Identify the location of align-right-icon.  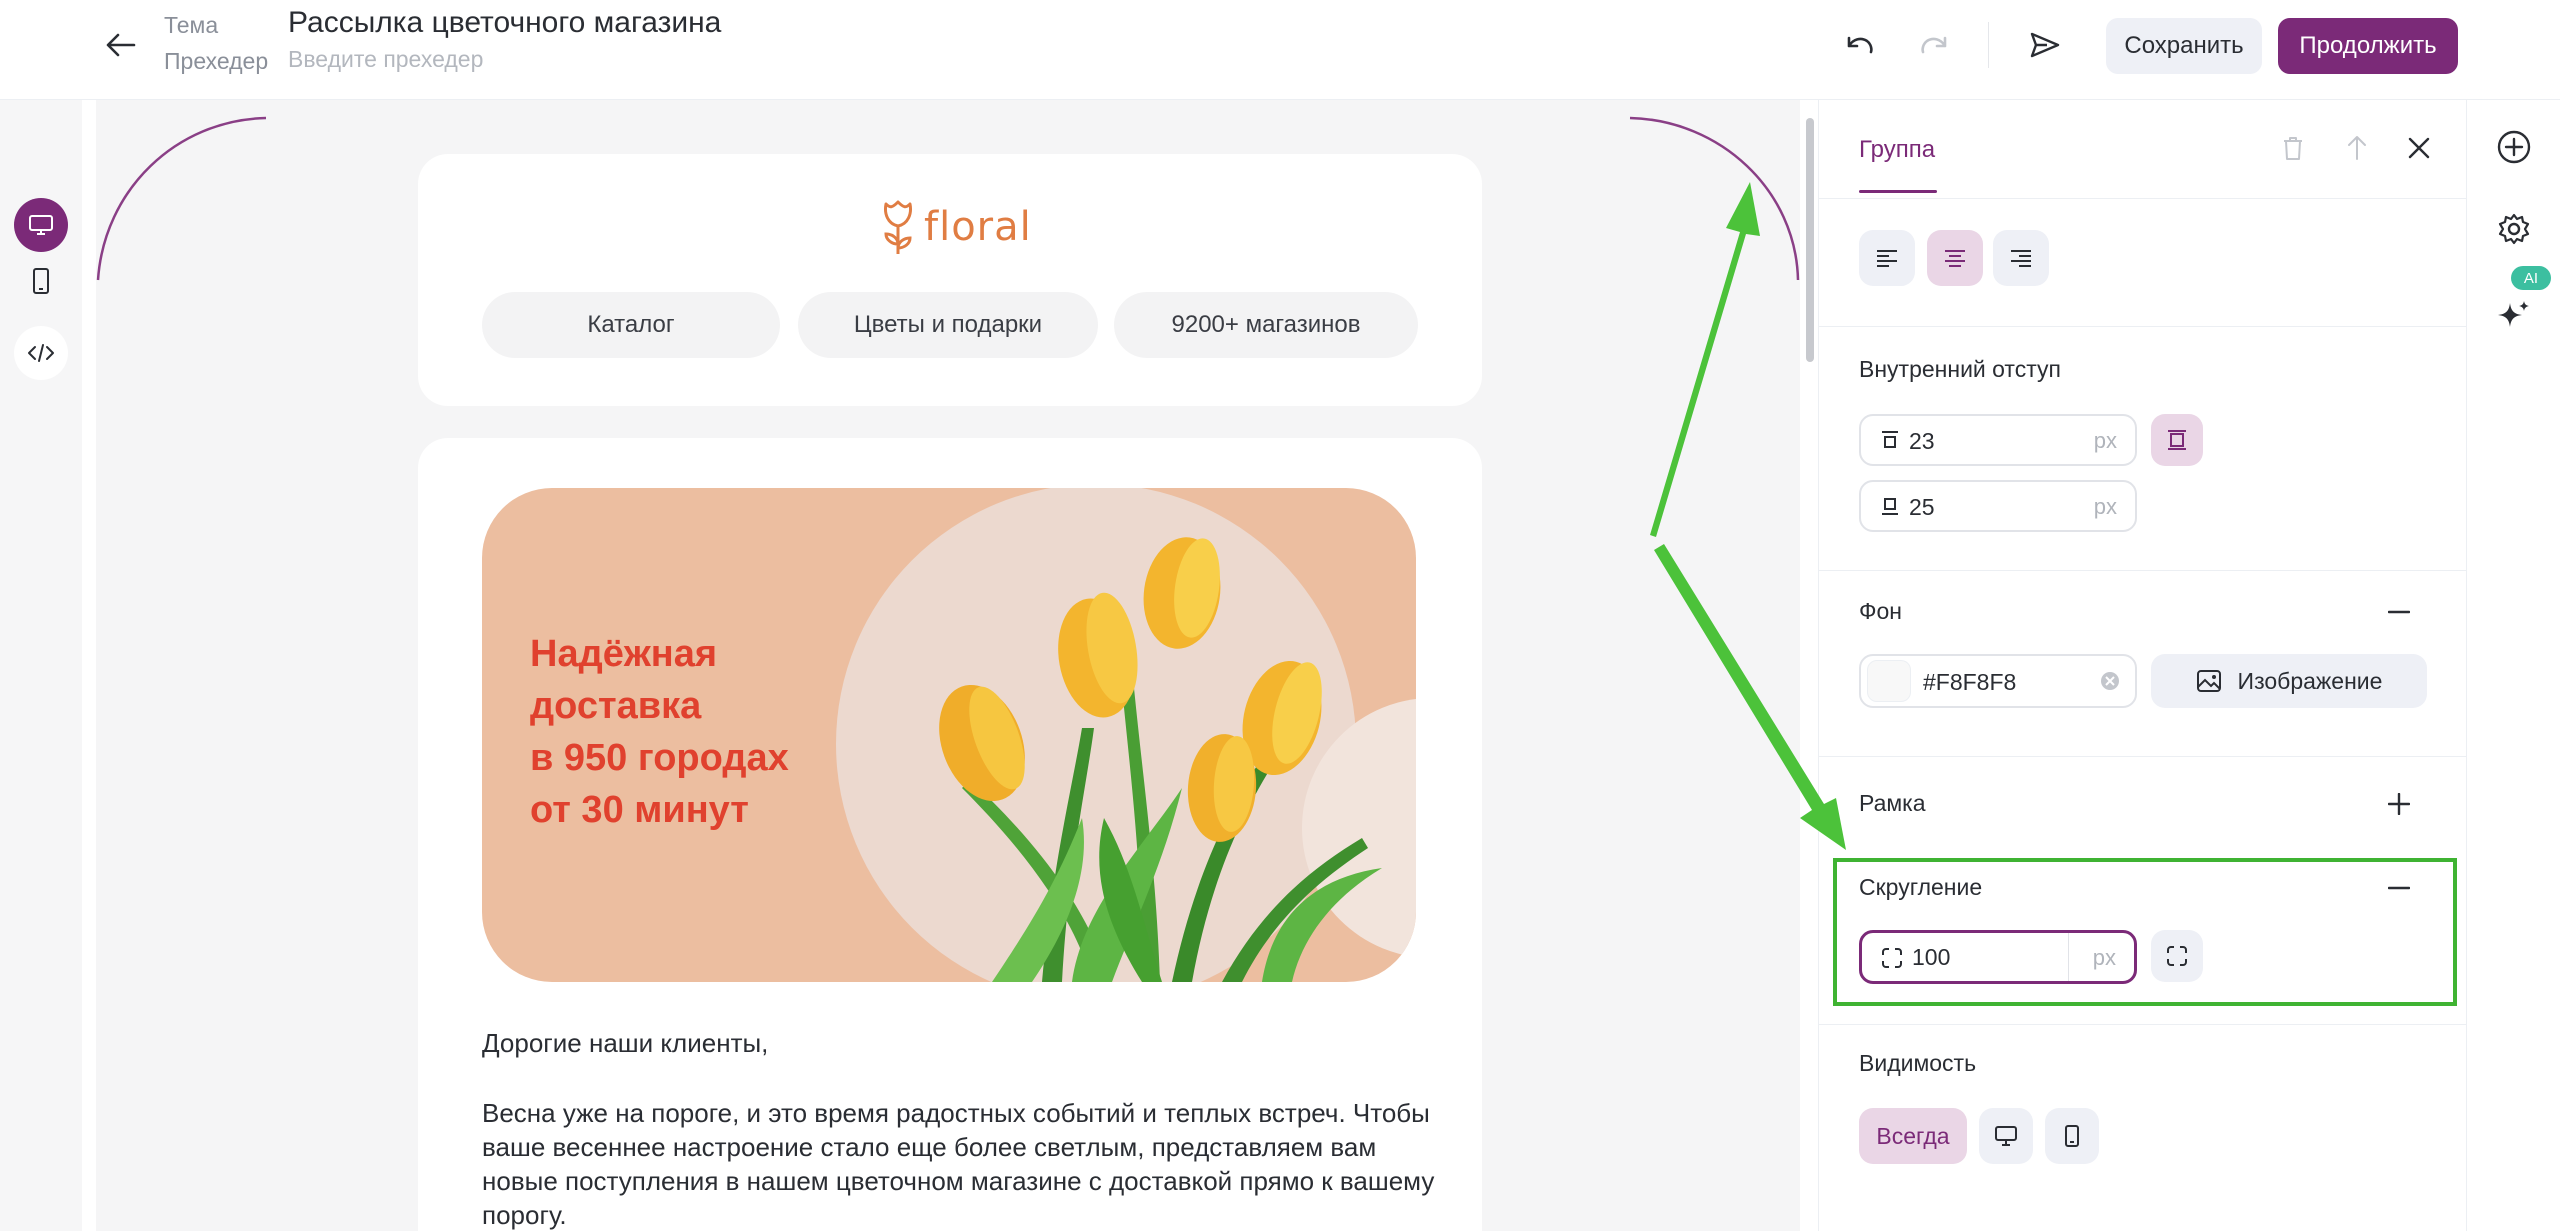
(2021, 258).